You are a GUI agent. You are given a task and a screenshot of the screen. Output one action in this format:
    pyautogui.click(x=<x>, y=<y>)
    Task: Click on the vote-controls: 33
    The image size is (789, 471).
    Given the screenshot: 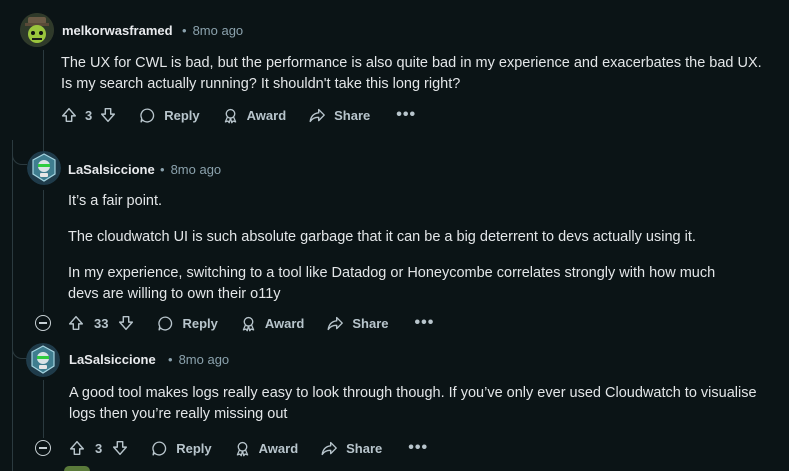 What is the action you would take?
    pyautogui.click(x=101, y=323)
    